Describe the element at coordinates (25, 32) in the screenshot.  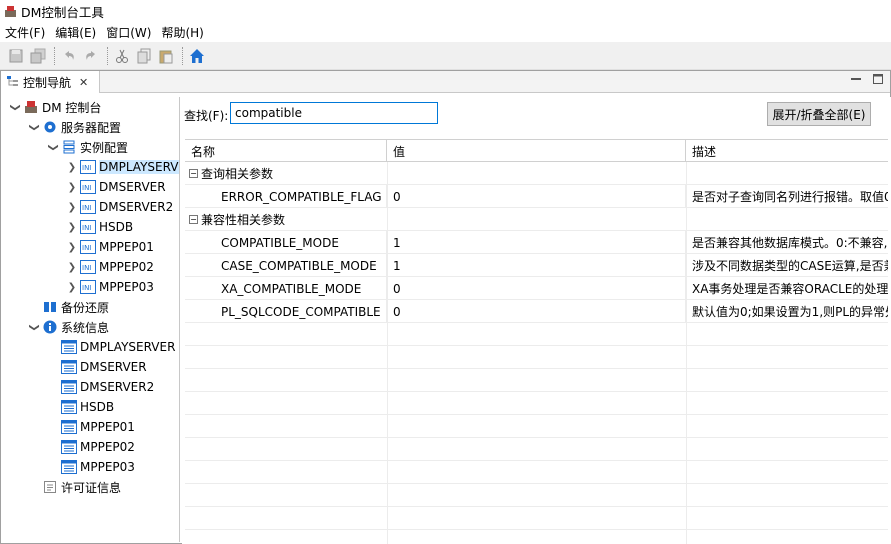
I see `menu-file: 文件(F)` at that location.